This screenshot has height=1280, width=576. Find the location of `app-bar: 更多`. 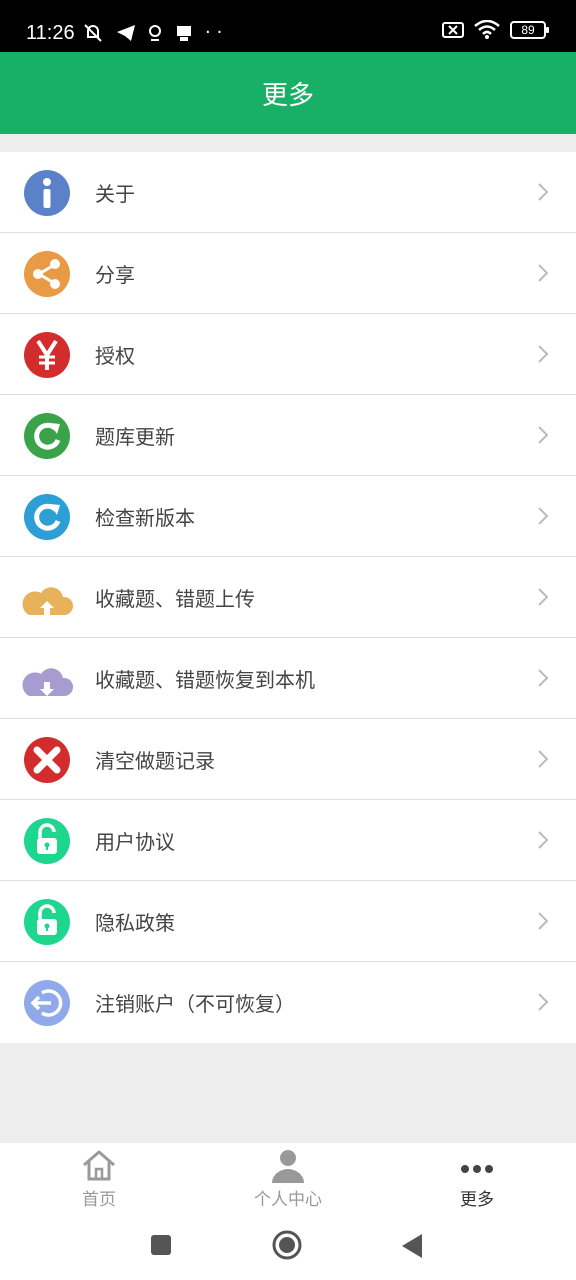

app-bar: 更多 is located at coordinates (288, 93).